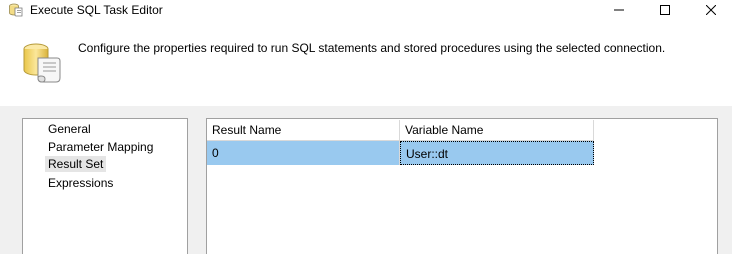  Describe the element at coordinates (366, 10) in the screenshot. I see `title-bar: Execute SQL Task Editor` at that location.